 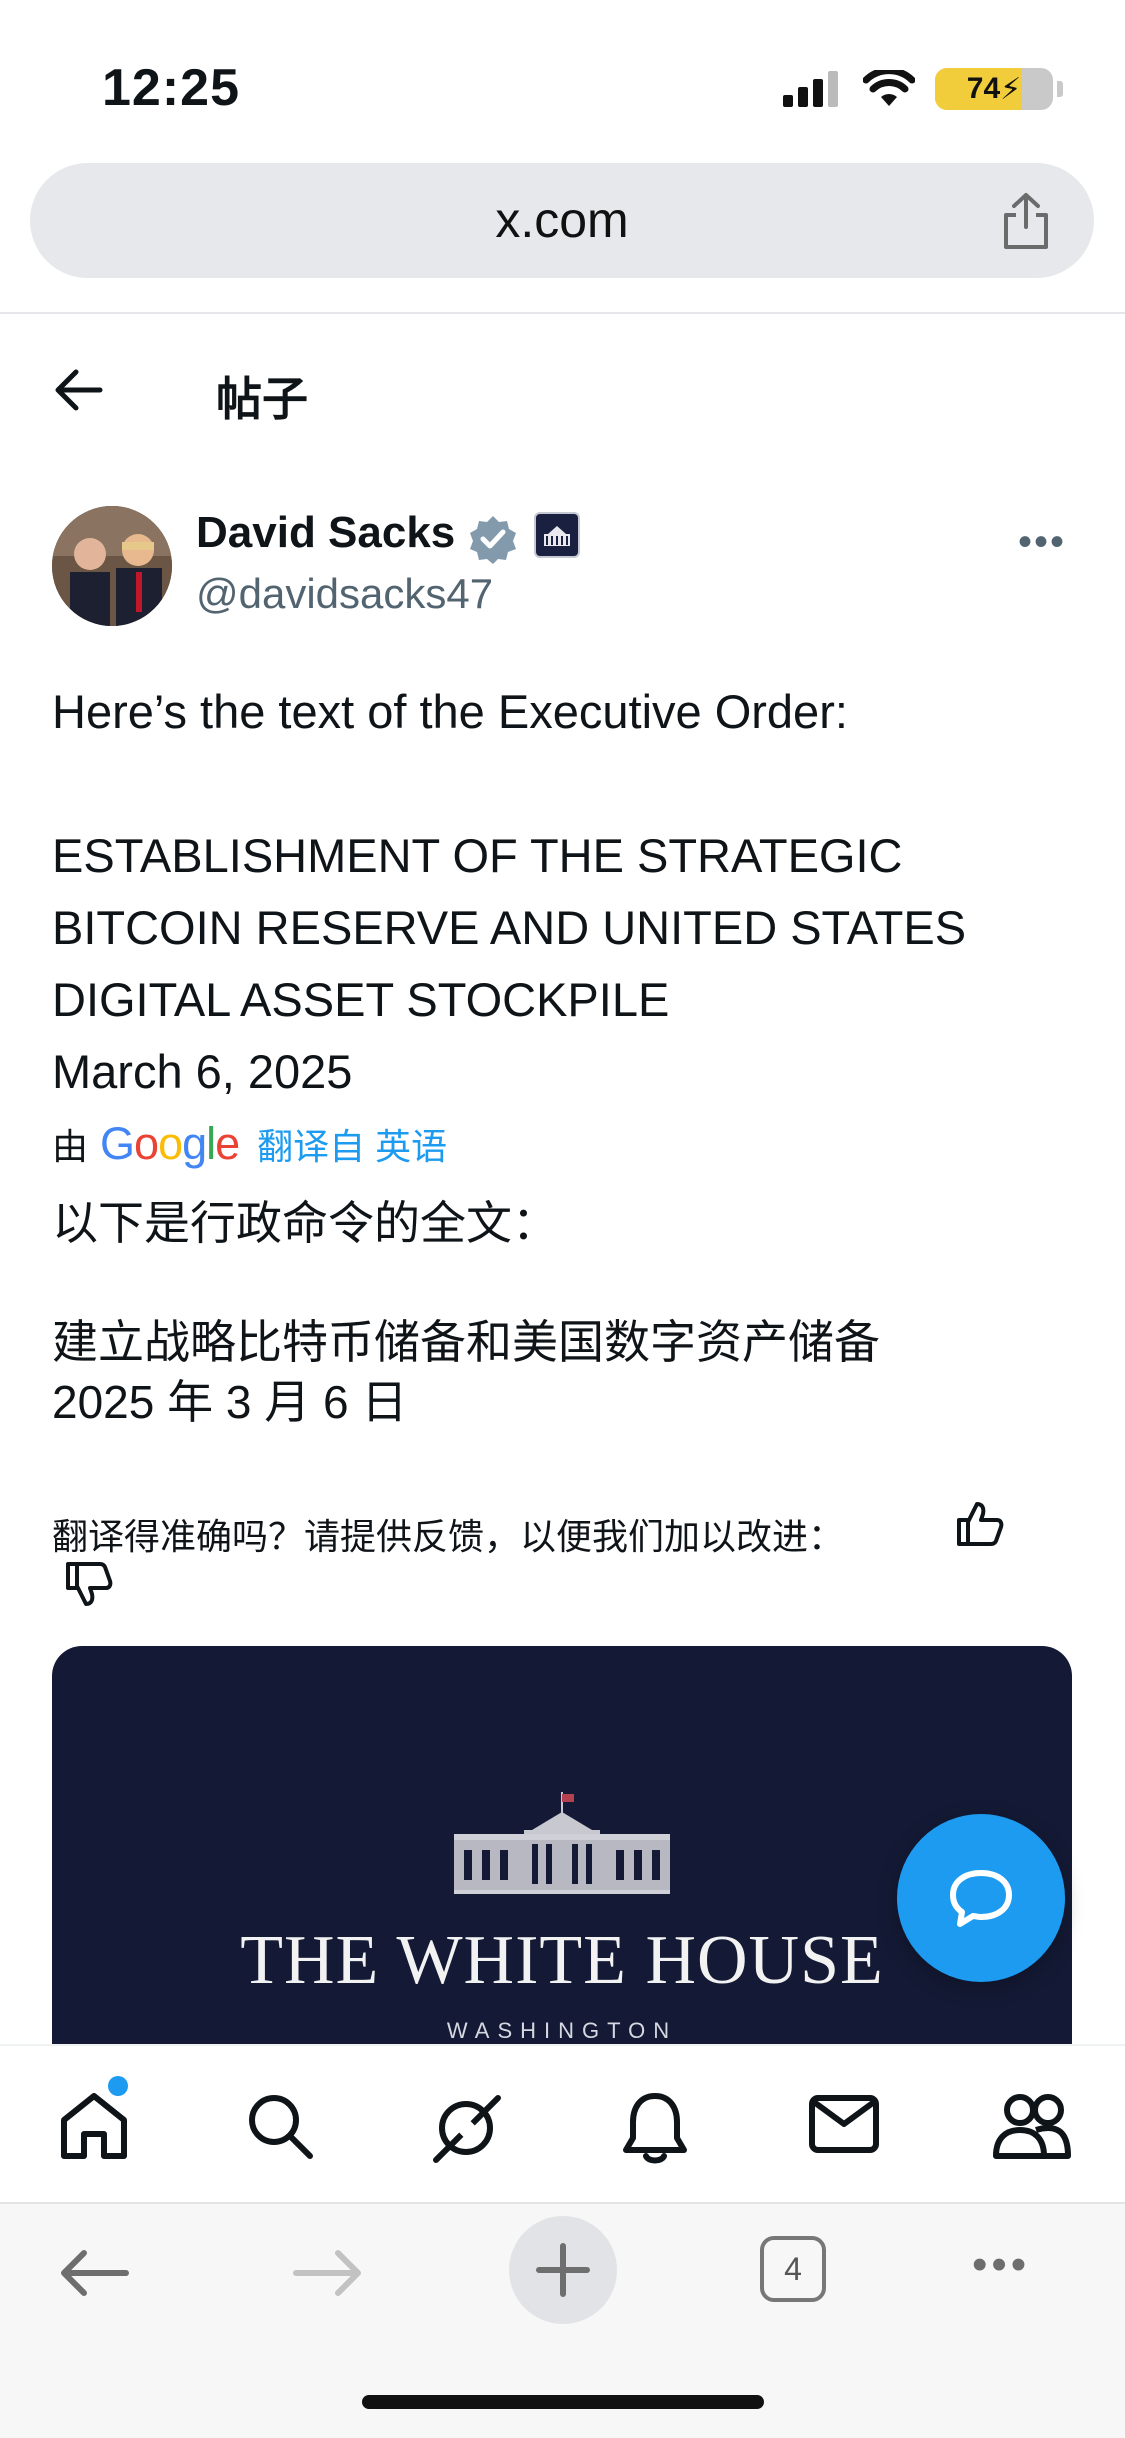 I want to click on translation-date: 2025 年 3 月 6 日, so click(x=230, y=1402).